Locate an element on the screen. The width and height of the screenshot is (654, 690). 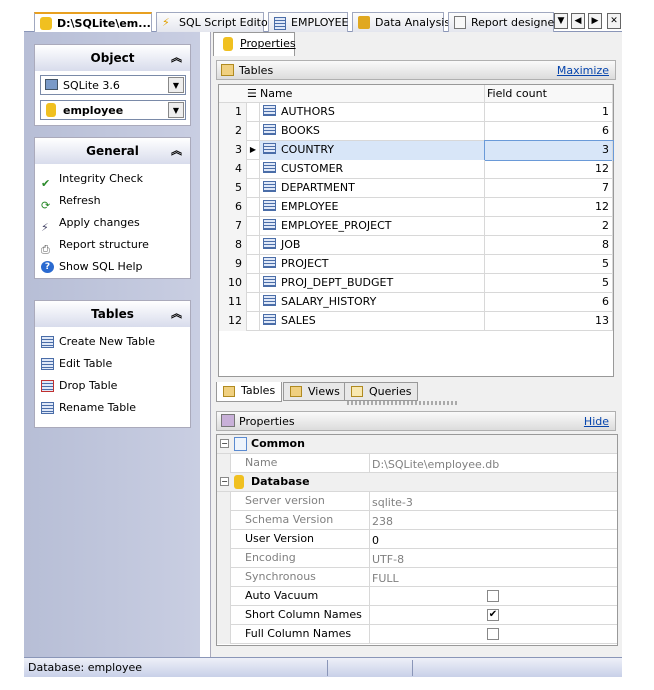
field-count-cell: 1 is located at coordinates (549, 112).